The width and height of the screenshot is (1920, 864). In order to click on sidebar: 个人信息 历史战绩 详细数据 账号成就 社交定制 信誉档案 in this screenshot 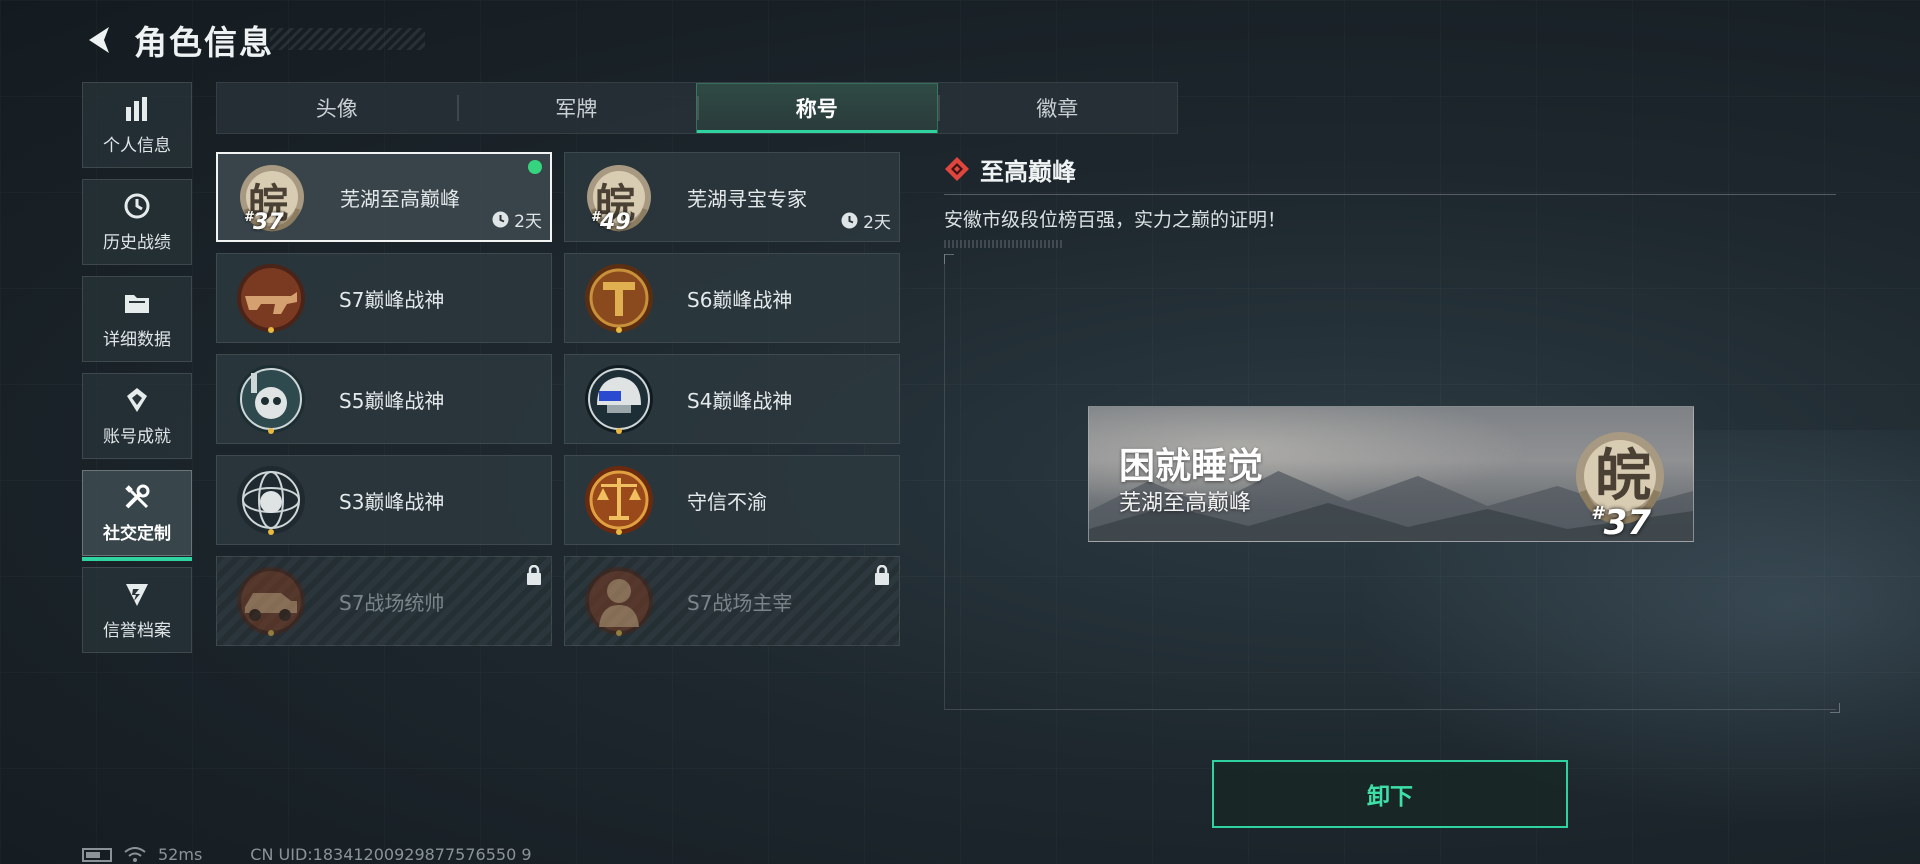, I will do `click(137, 373)`.